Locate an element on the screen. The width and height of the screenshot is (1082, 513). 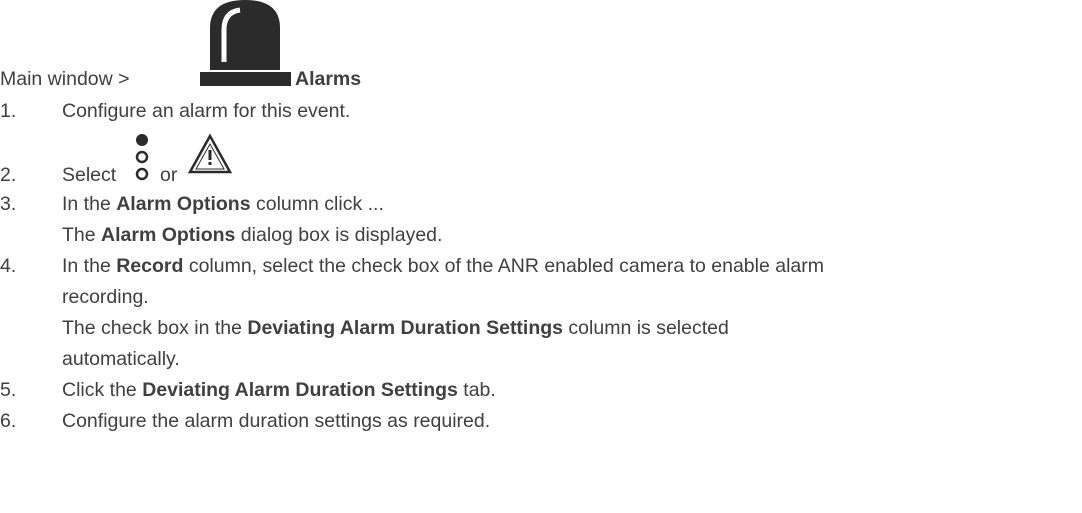
tab-name: Deviating Alarm Duration Settings is located at coordinates (300, 390).